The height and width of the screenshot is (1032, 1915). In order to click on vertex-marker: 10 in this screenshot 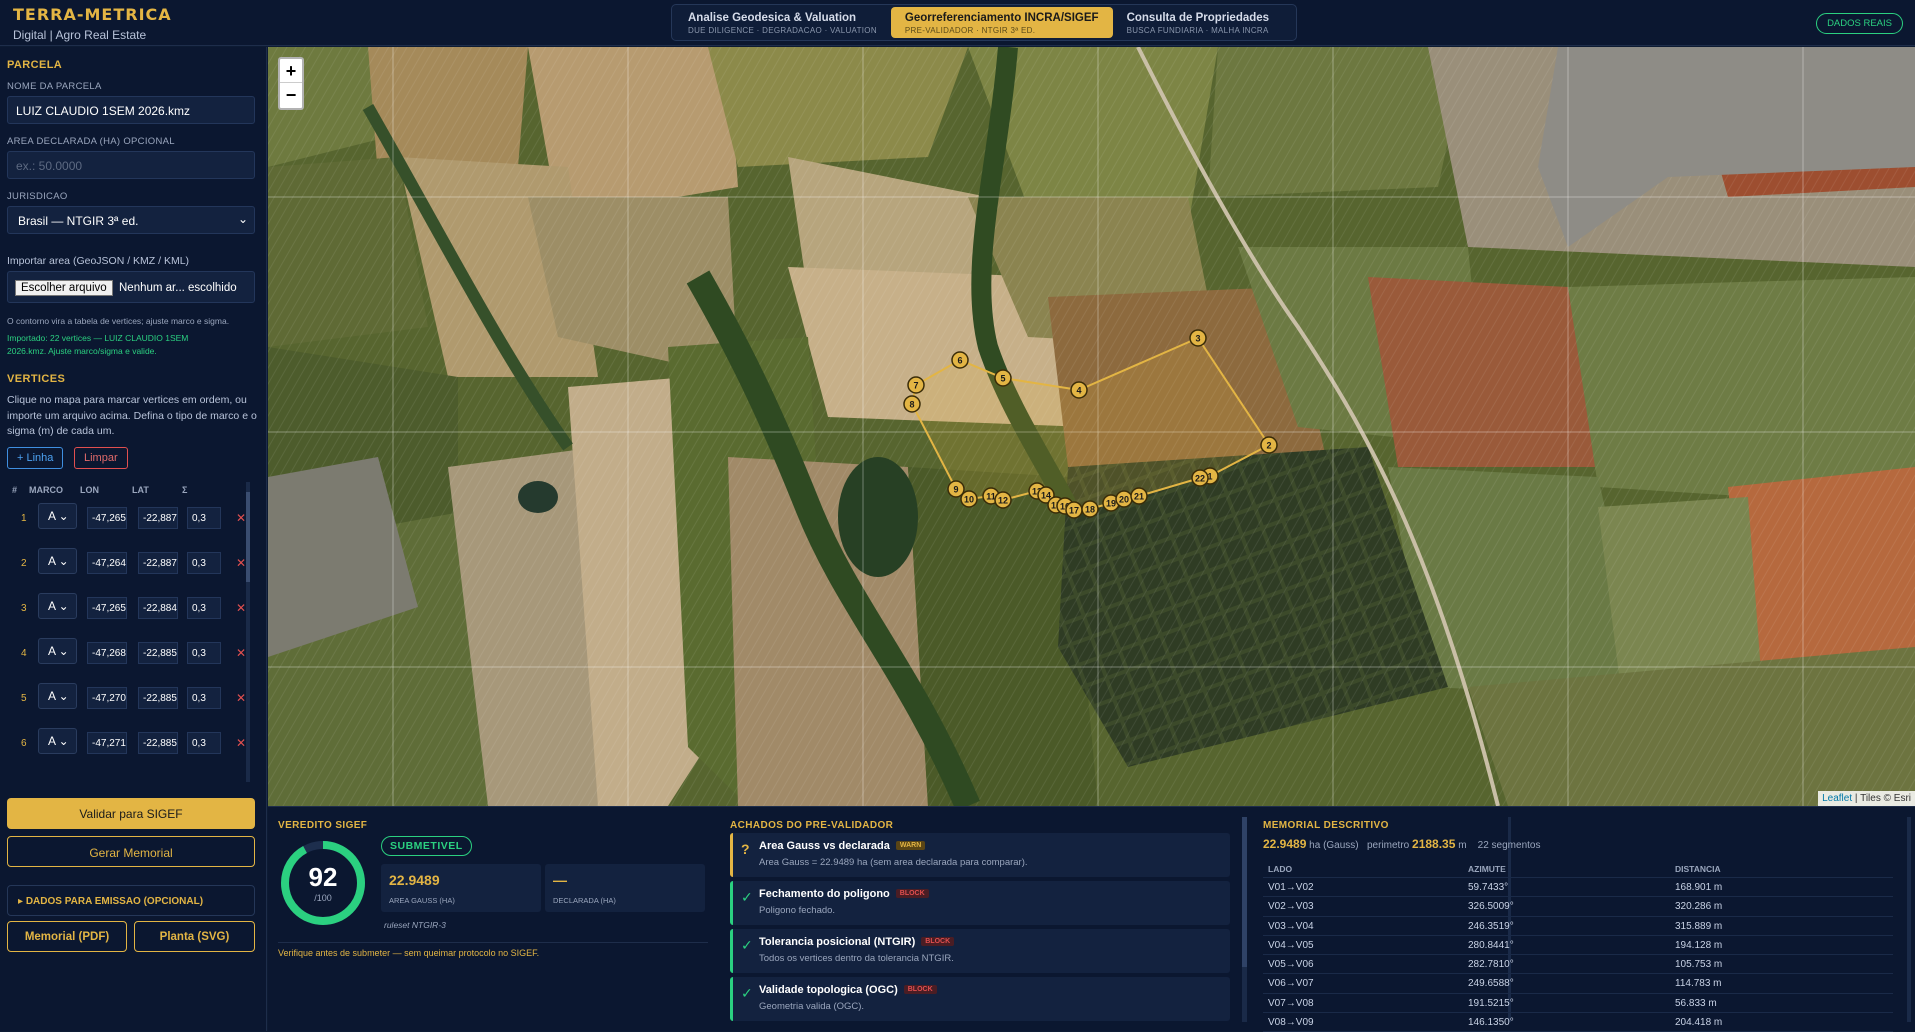, I will do `click(969, 499)`.